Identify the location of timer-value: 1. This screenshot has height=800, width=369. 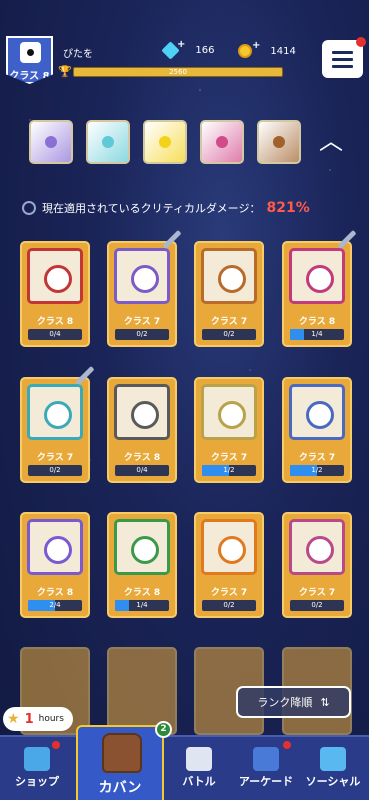
(29, 719).